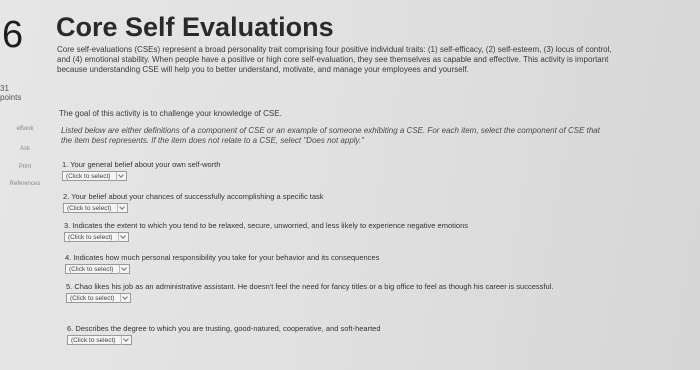  Describe the element at coordinates (4, 88) in the screenshot. I see `points-value: 31` at that location.